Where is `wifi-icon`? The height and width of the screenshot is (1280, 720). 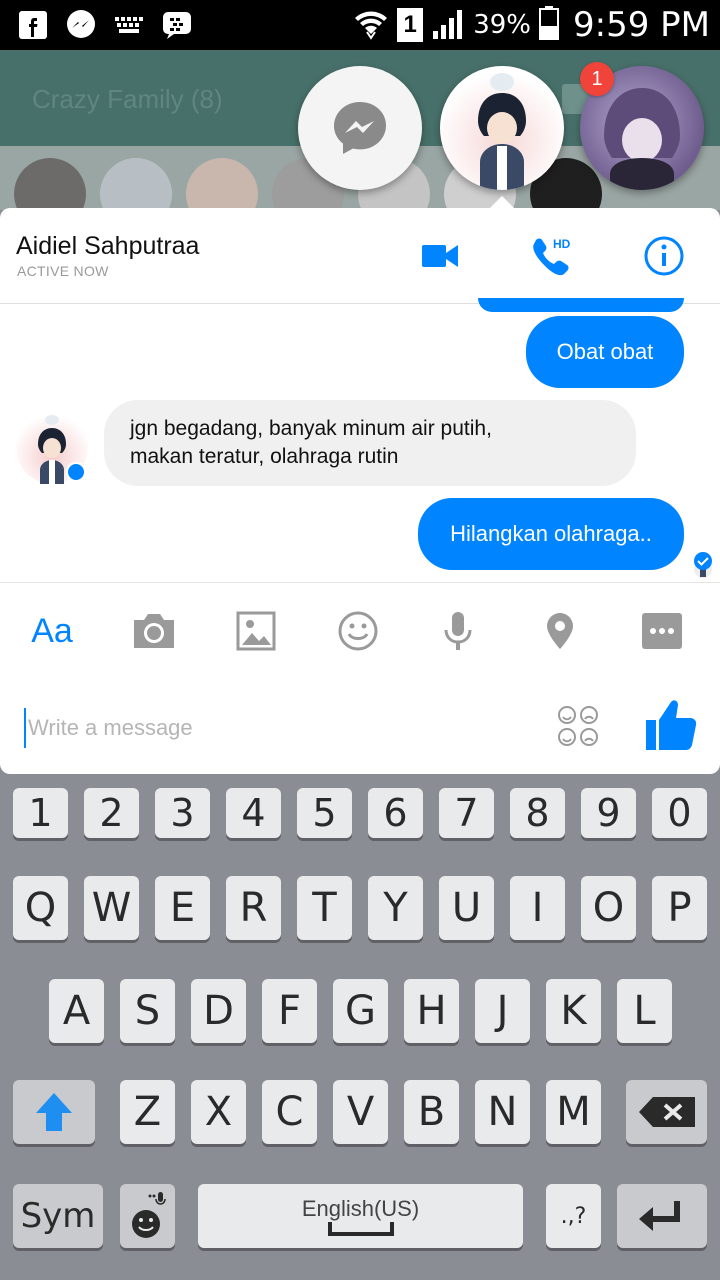
wifi-icon is located at coordinates (371, 25).